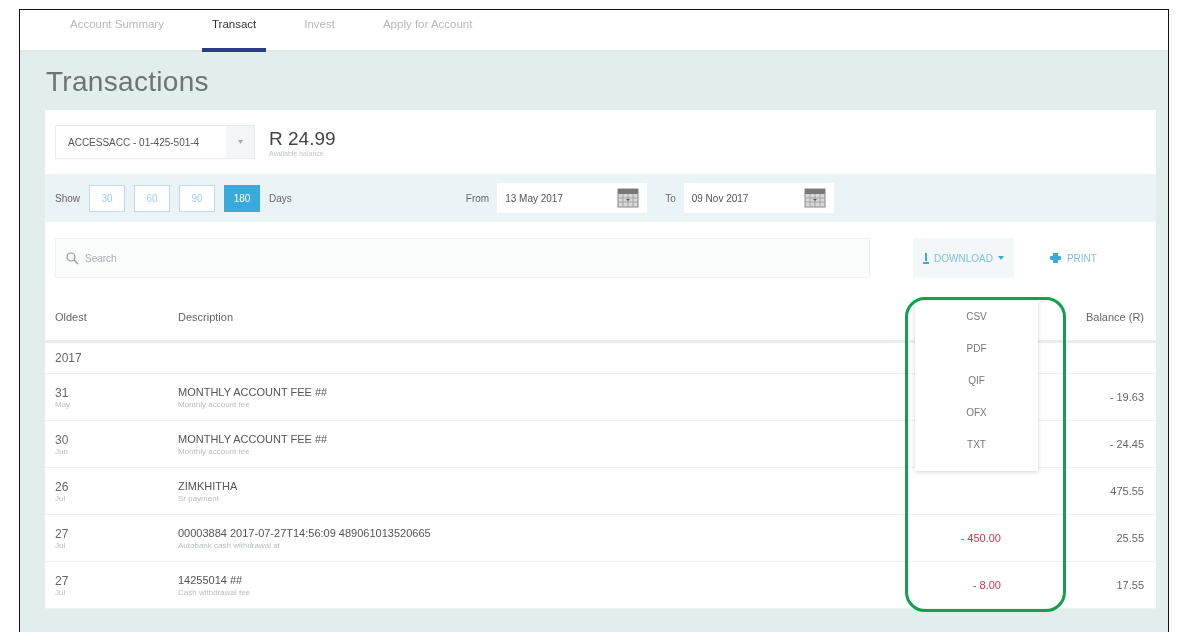 This screenshot has width=1181, height=632. Describe the element at coordinates (72, 258) in the screenshot. I see `search-icon` at that location.